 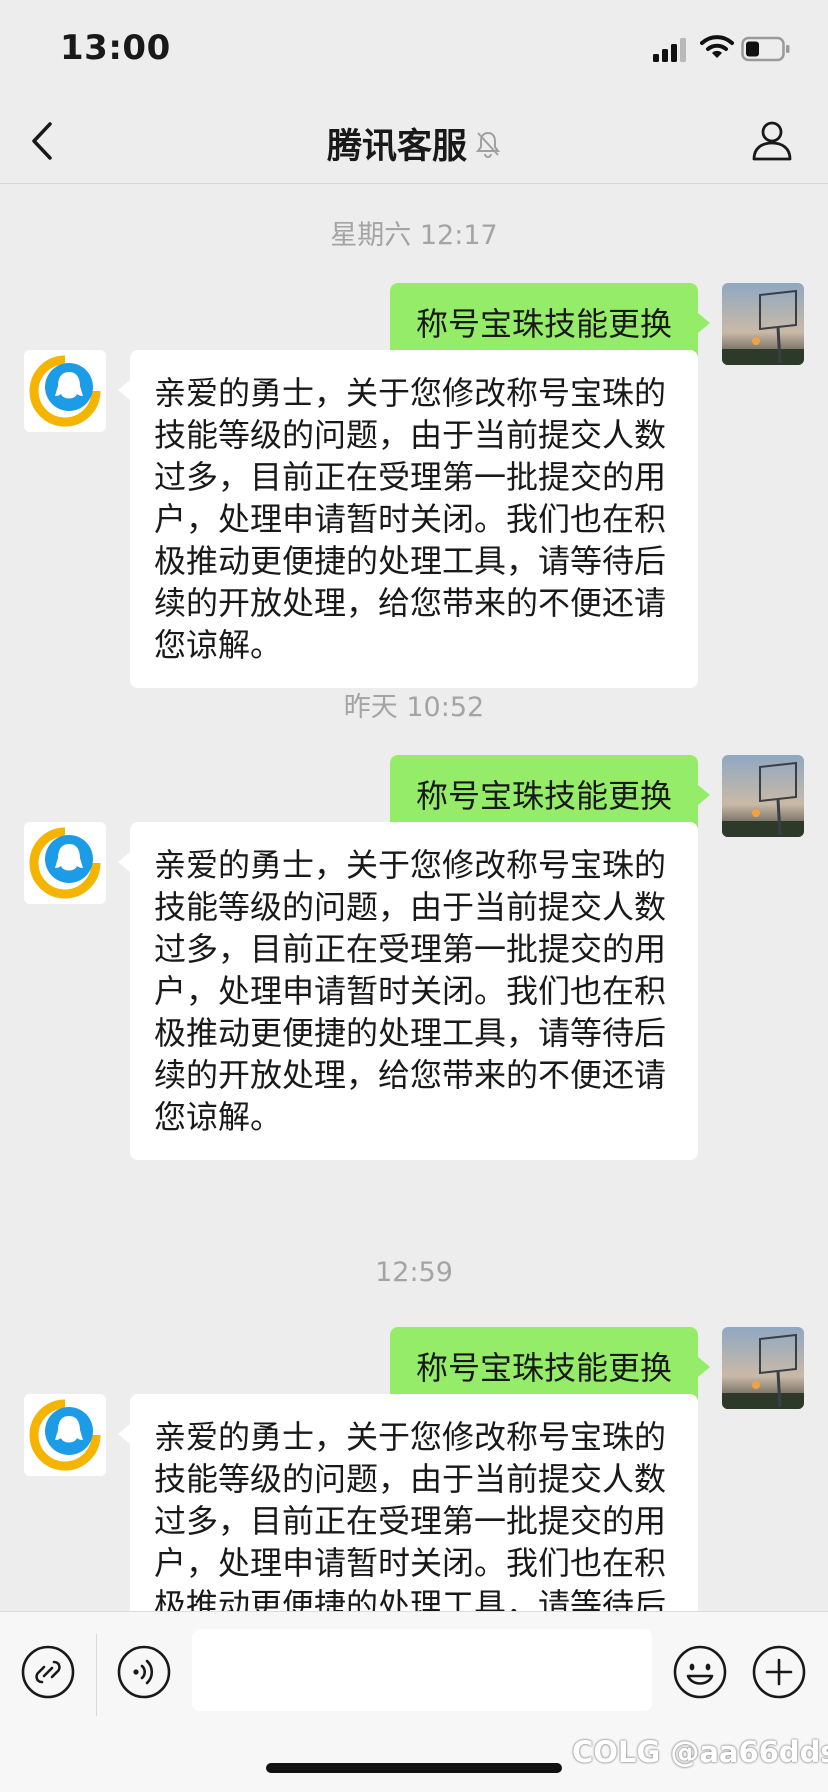 What do you see at coordinates (414, 707) in the screenshot?
I see `message-timestamp: 昨天 10:52` at bounding box center [414, 707].